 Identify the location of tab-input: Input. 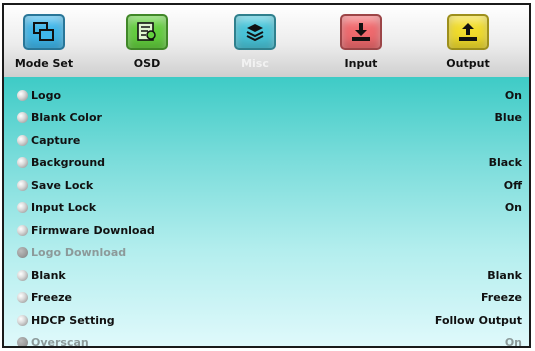
(363, 41).